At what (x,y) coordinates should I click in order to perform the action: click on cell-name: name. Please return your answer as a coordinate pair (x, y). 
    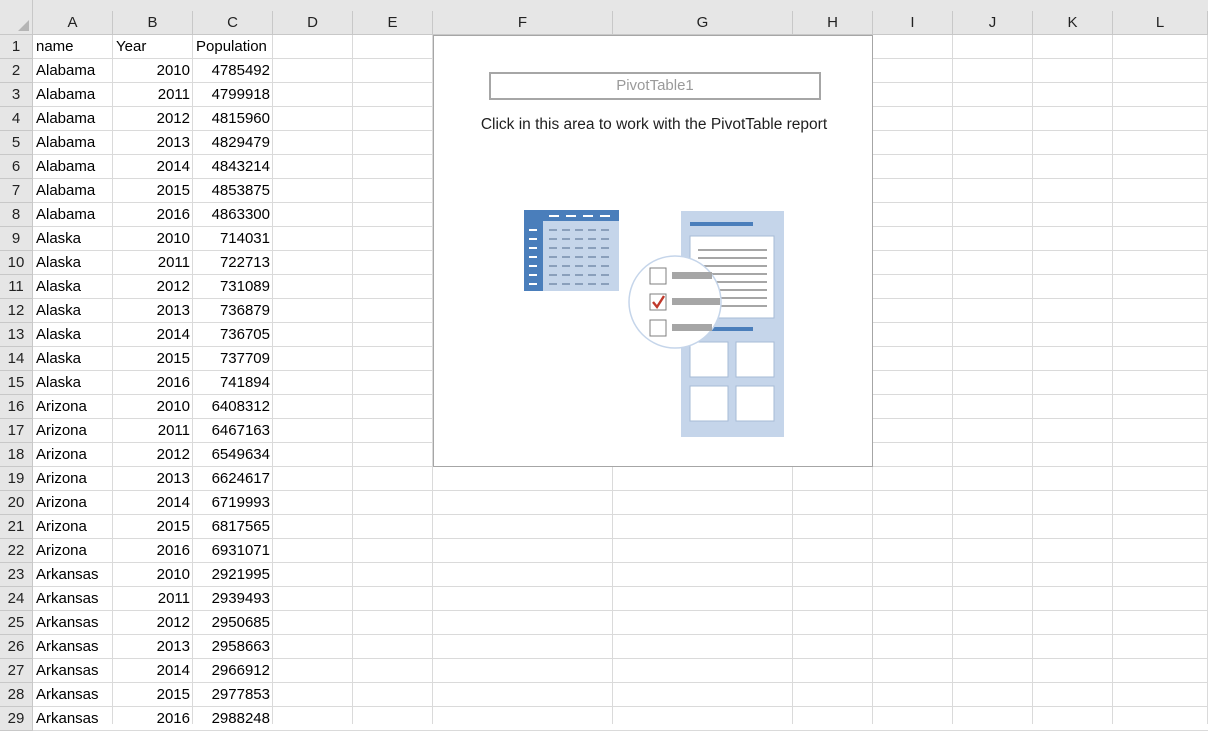
    Looking at the image, I should click on (73, 47).